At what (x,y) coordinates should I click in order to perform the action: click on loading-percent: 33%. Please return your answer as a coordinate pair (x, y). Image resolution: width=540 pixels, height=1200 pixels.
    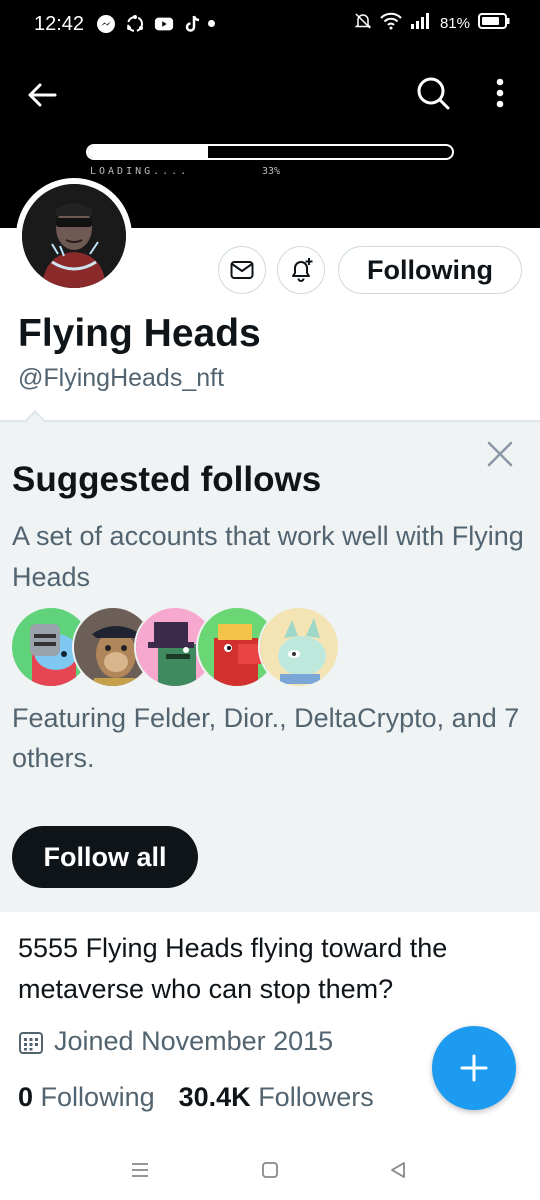
    Looking at the image, I should click on (271, 171).